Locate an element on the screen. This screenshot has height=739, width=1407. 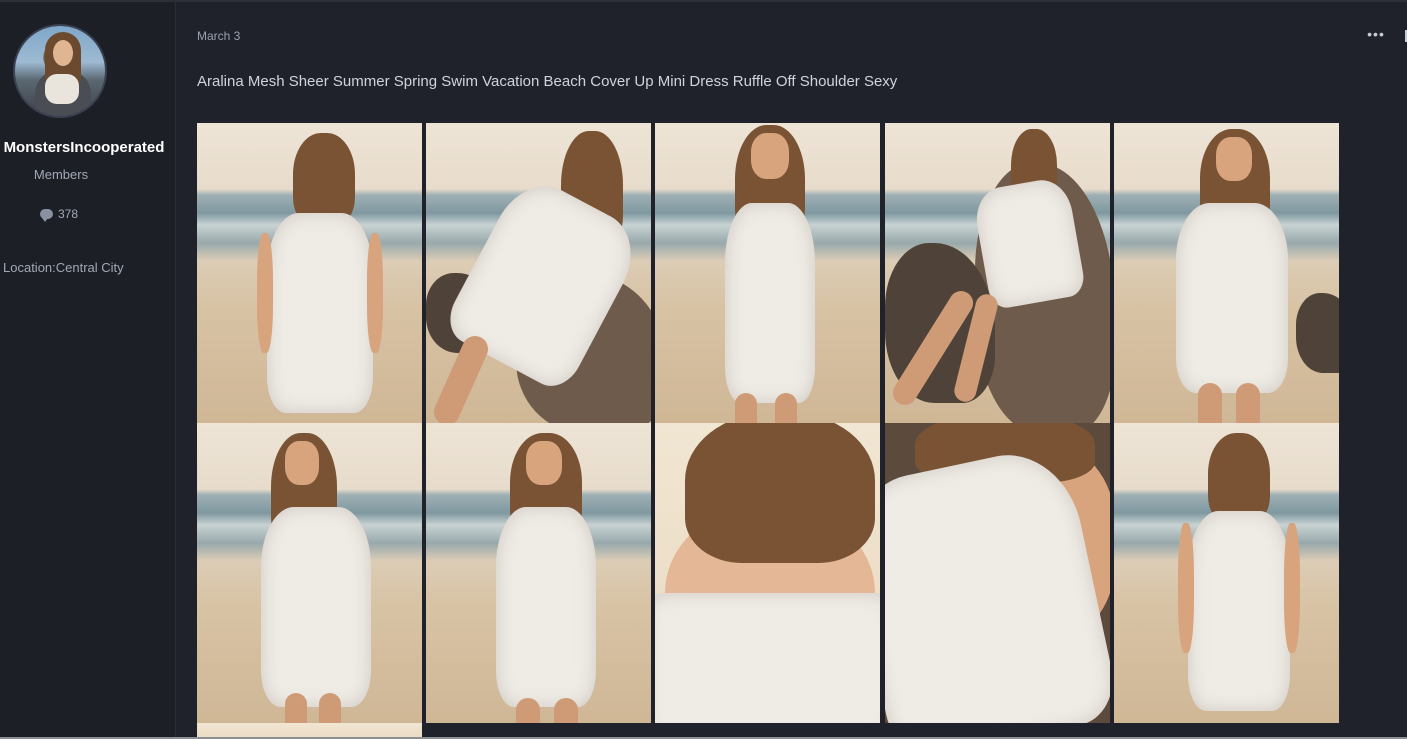
ellipsis-icon: ••• is located at coordinates (1376, 35).